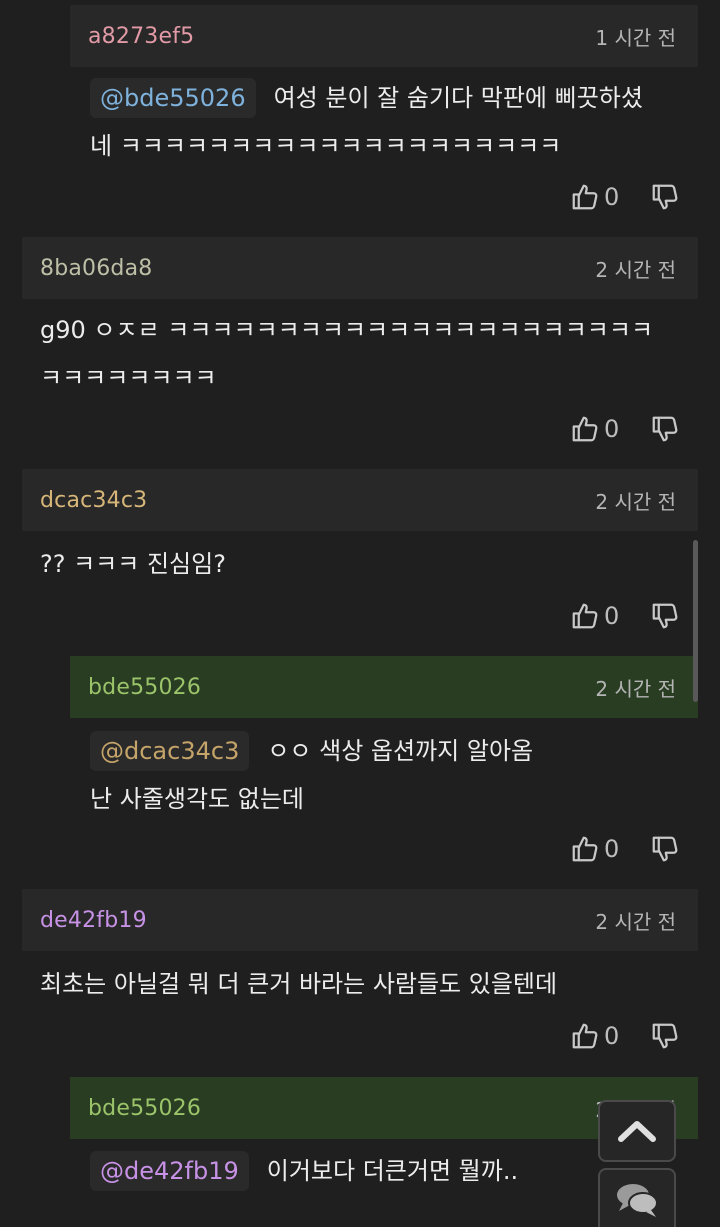 The width and height of the screenshot is (720, 1227). I want to click on comment-author: de42fb19, so click(93, 920).